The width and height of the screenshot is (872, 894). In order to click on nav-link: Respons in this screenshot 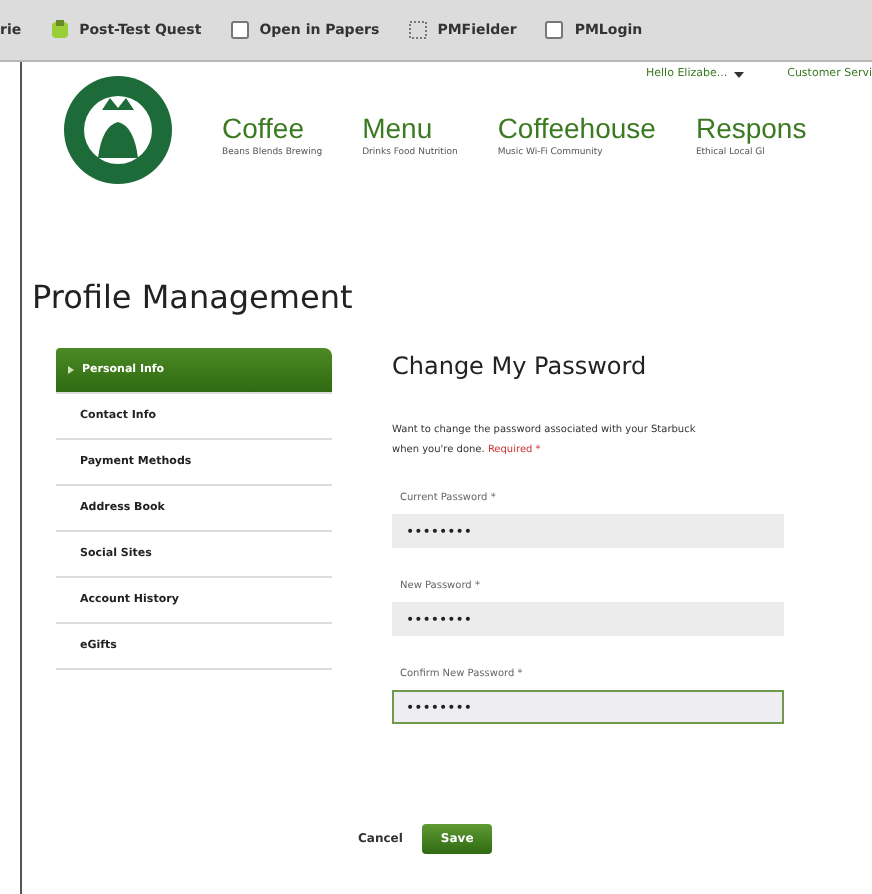, I will do `click(751, 128)`.